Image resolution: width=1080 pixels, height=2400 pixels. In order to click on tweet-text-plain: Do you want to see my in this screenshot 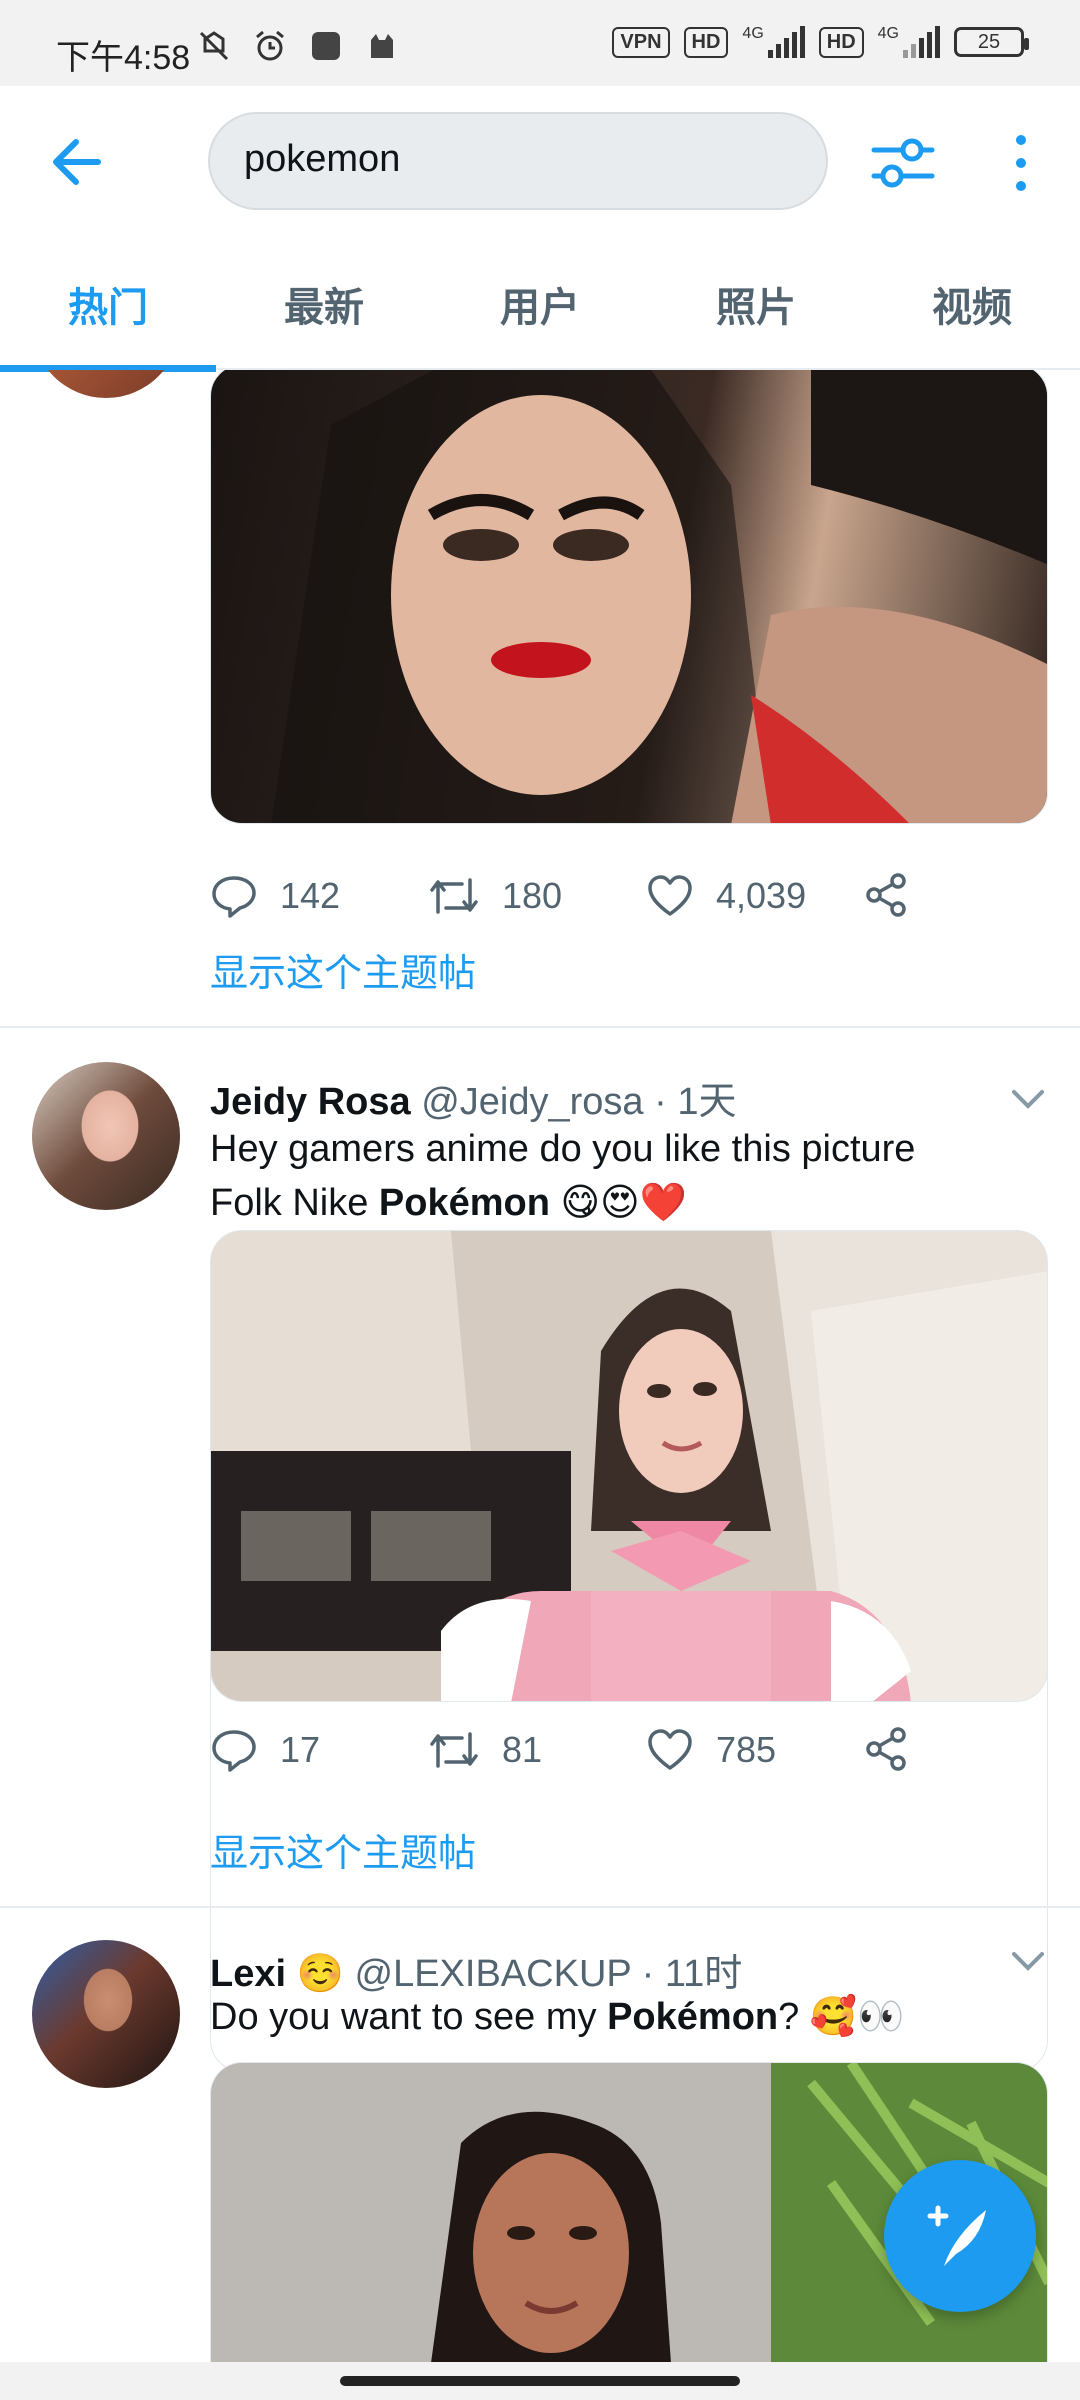, I will do `click(409, 2017)`.